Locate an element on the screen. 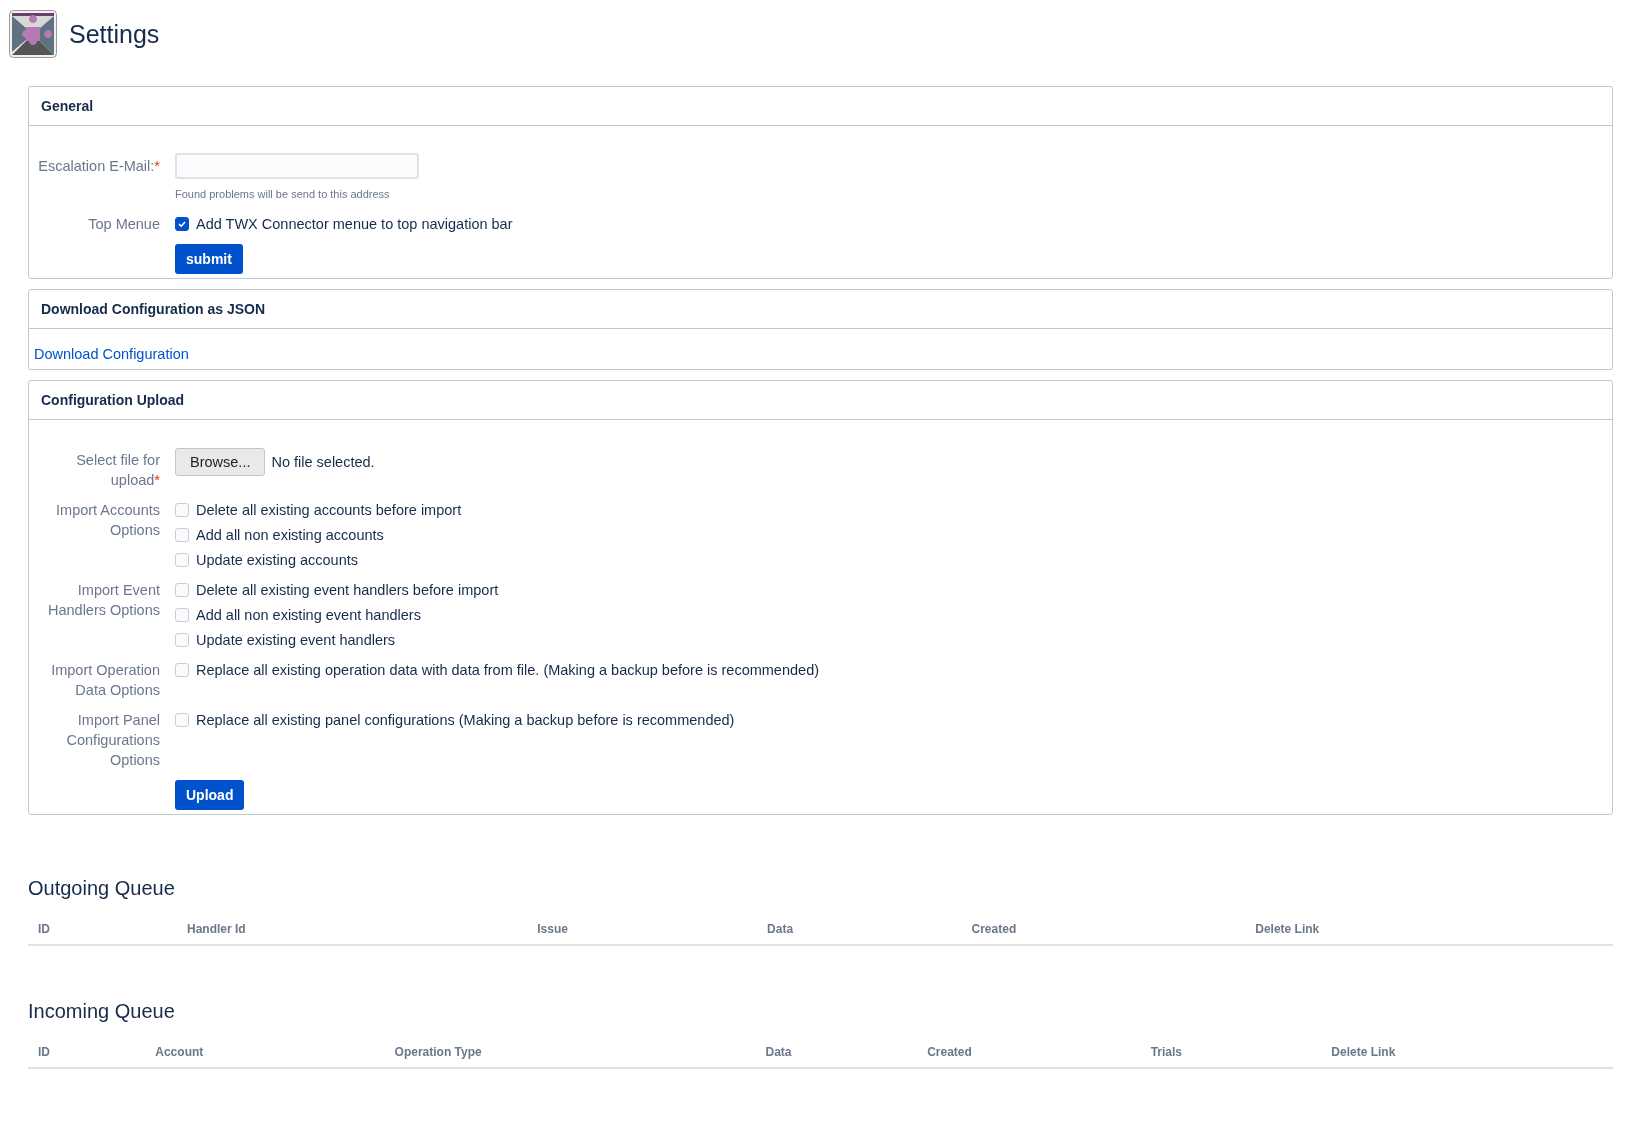 This screenshot has width=1630, height=1144. checkbox-label: Add TWX Connector menue to top navigation bar is located at coordinates (354, 224).